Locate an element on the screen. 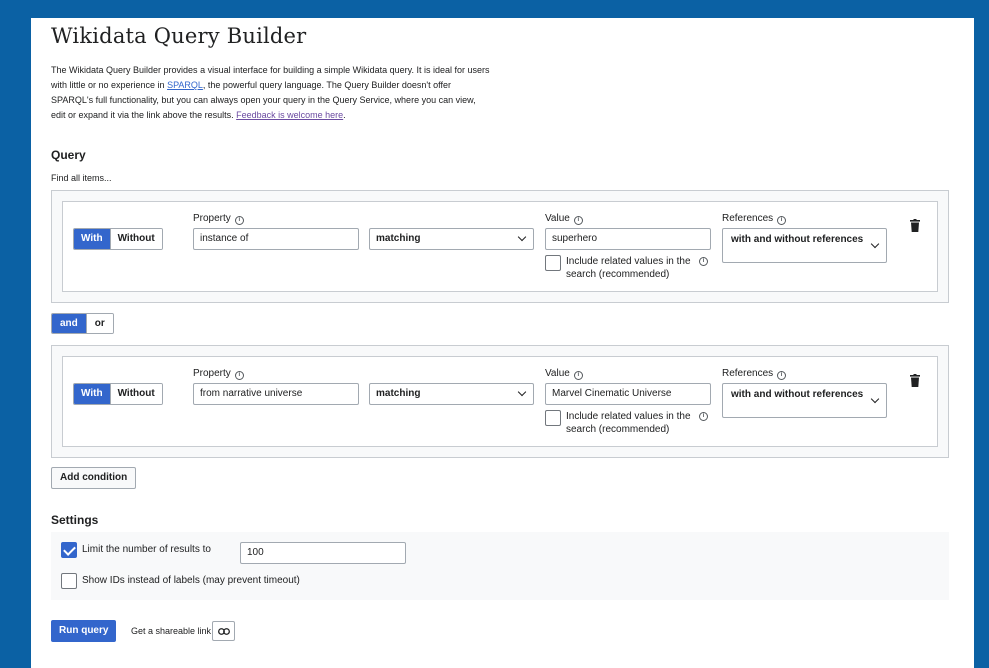  show-ids-checkbox is located at coordinates (69, 581).